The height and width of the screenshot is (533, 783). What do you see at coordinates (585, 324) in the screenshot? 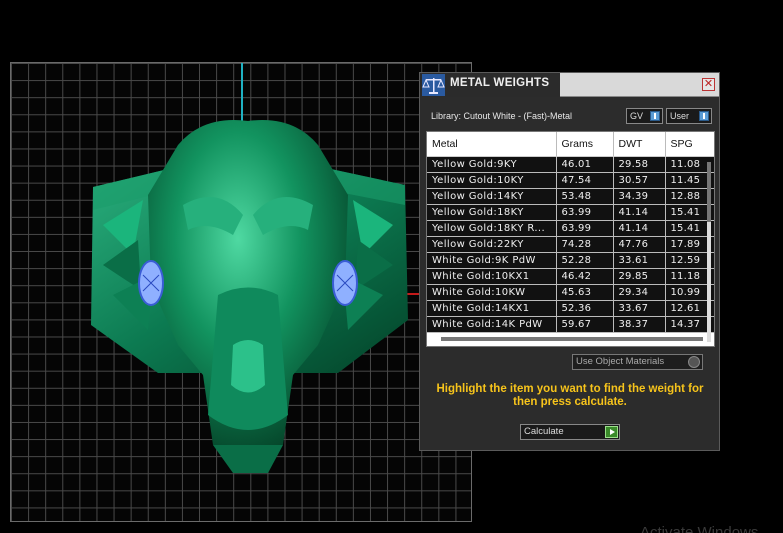
I see `cell-grams: 59.67` at bounding box center [585, 324].